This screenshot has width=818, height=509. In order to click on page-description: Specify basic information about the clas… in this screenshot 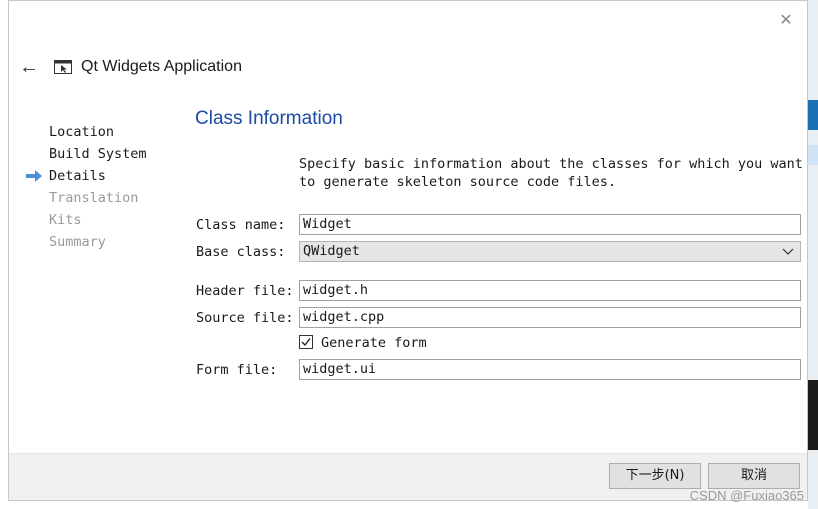, I will do `click(551, 173)`.